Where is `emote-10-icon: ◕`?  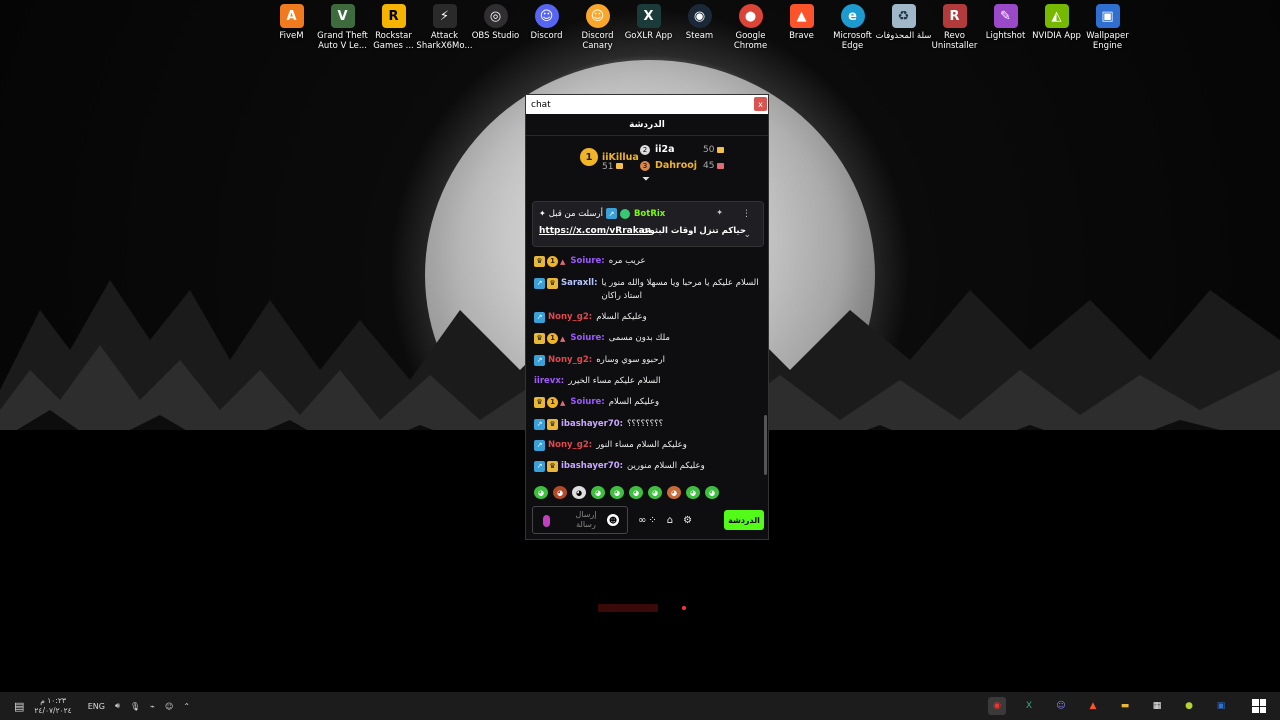 emote-10-icon: ◕ is located at coordinates (712, 492).